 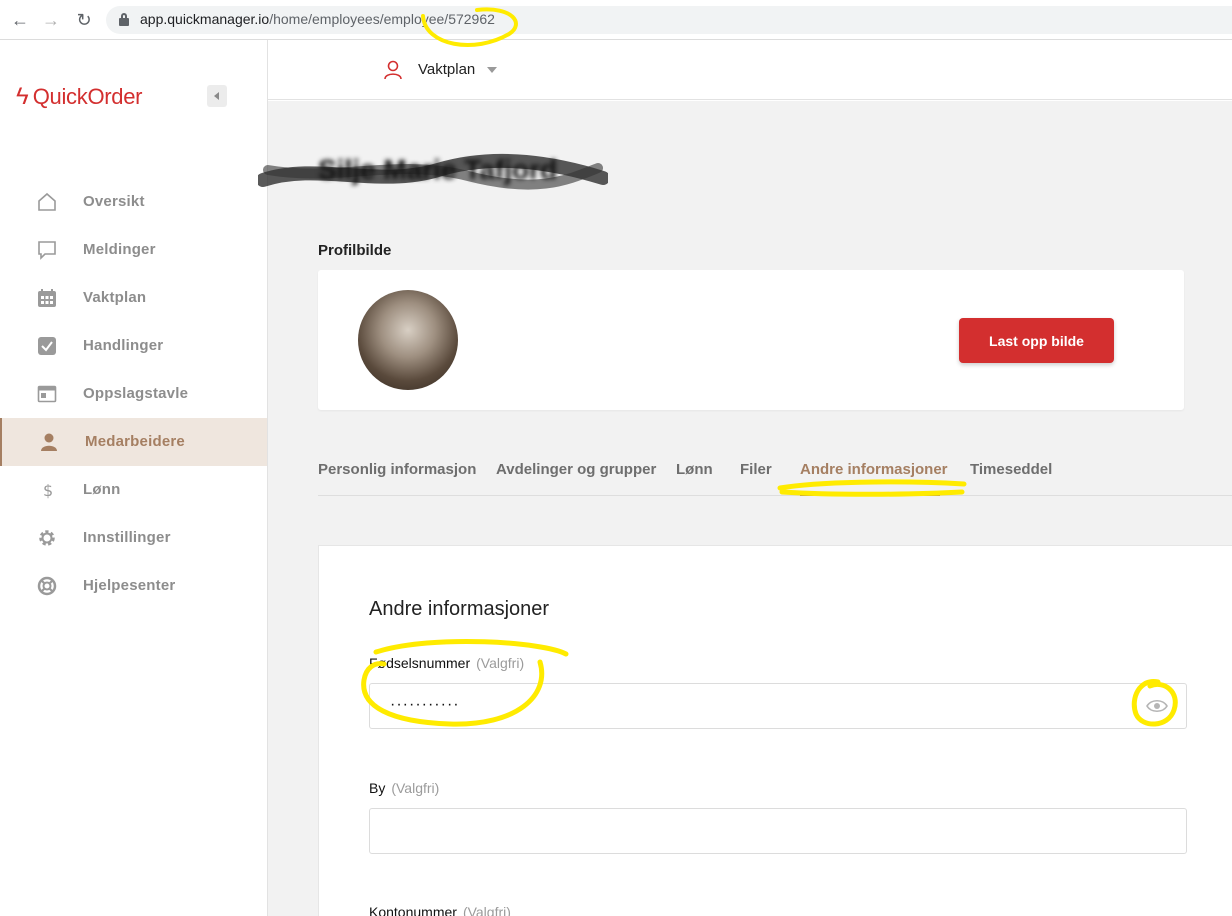 What do you see at coordinates (47, 201) in the screenshot?
I see `home-icon` at bounding box center [47, 201].